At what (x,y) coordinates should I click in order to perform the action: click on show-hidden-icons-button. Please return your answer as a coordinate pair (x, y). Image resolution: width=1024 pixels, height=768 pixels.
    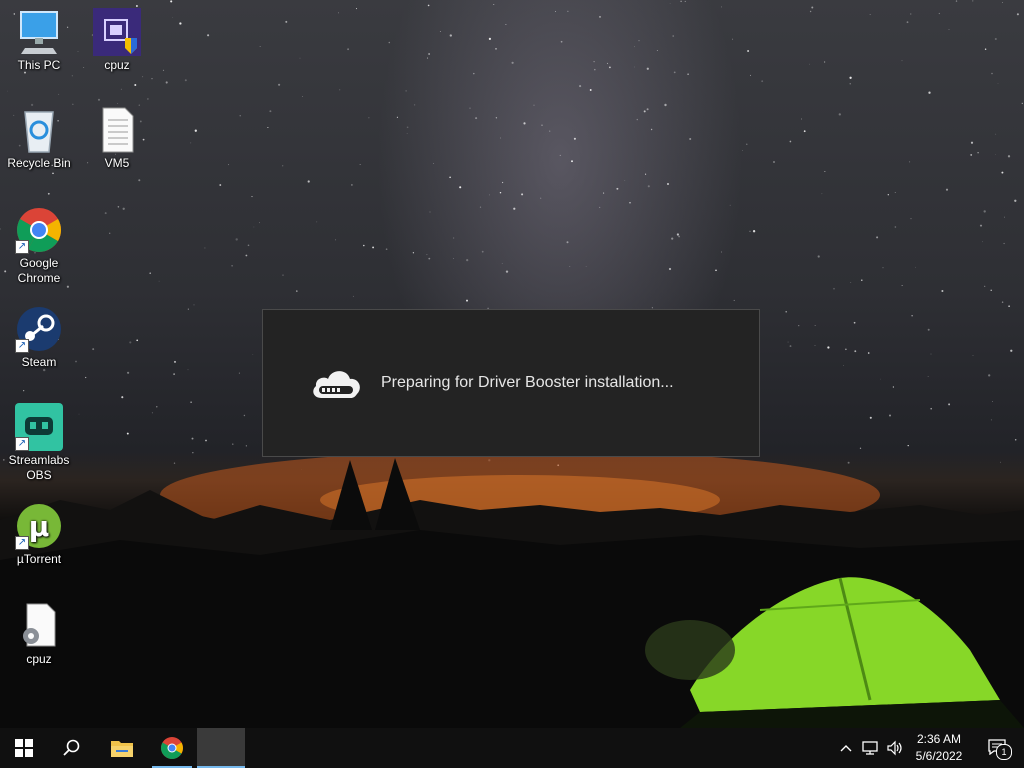
    Looking at the image, I should click on (846, 748).